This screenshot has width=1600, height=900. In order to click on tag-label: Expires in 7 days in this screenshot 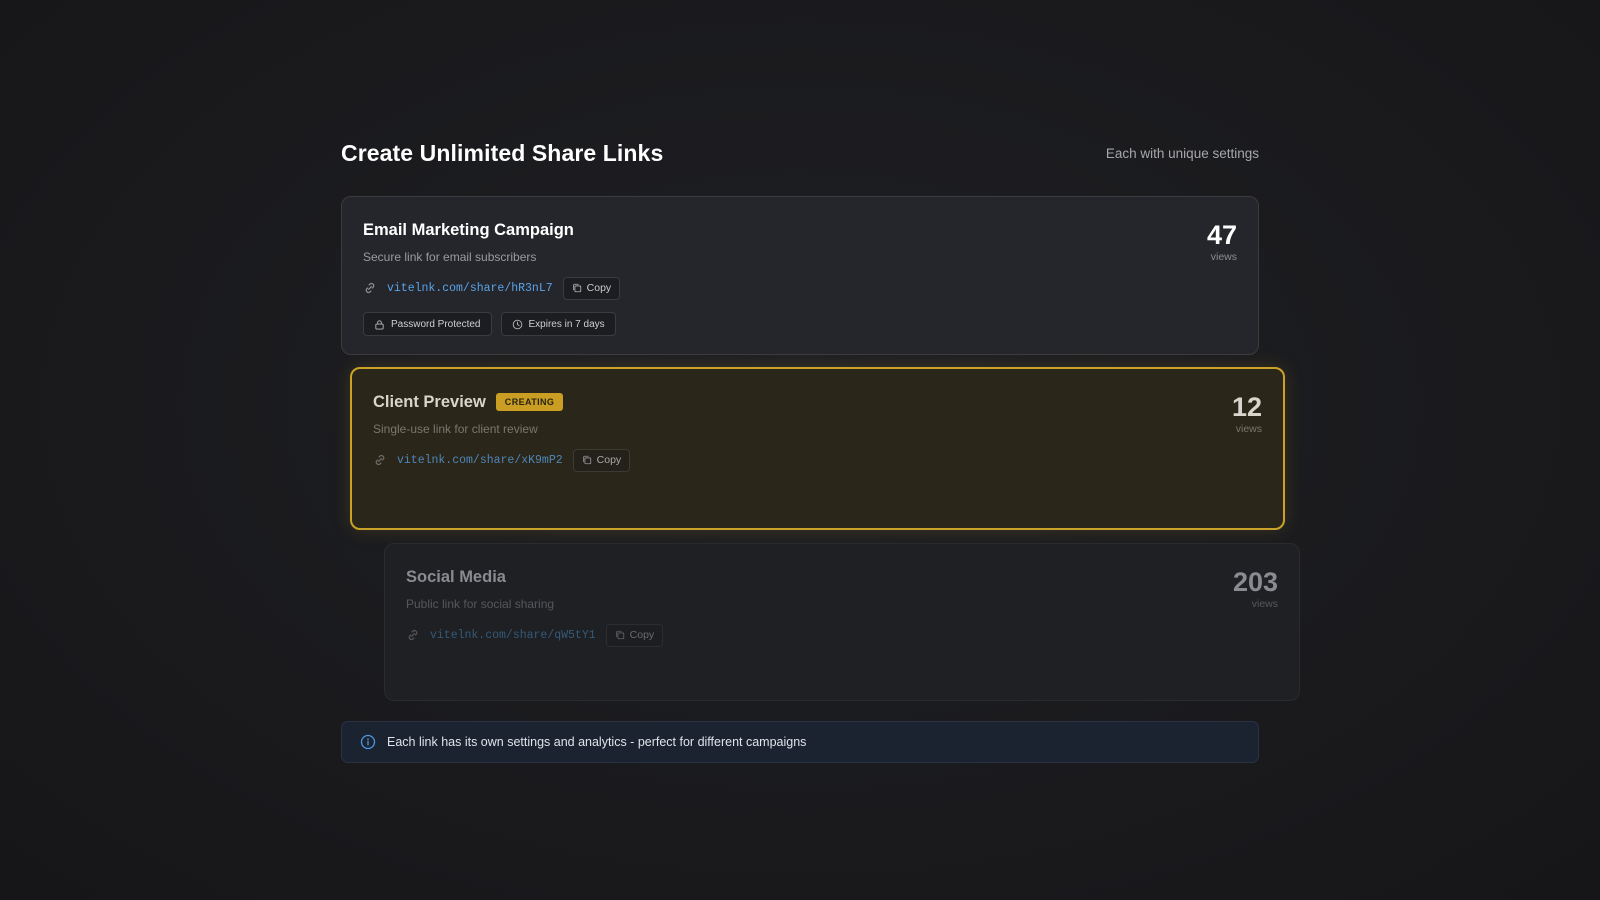, I will do `click(566, 324)`.